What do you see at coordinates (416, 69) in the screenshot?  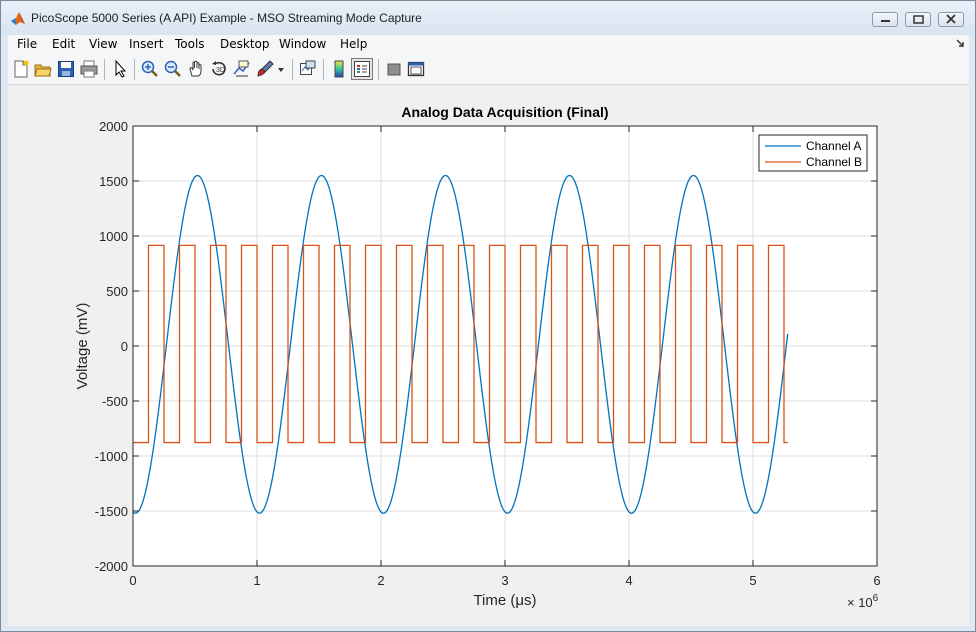 I see `show-plot-tools-icon` at bounding box center [416, 69].